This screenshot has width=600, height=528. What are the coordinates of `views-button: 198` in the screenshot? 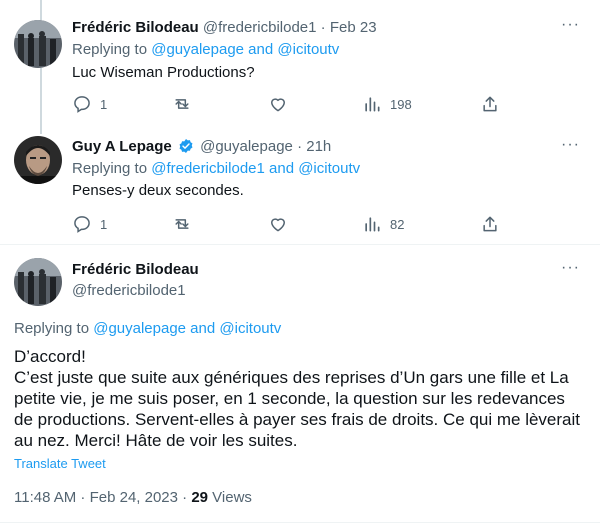 It's located at (387, 104).